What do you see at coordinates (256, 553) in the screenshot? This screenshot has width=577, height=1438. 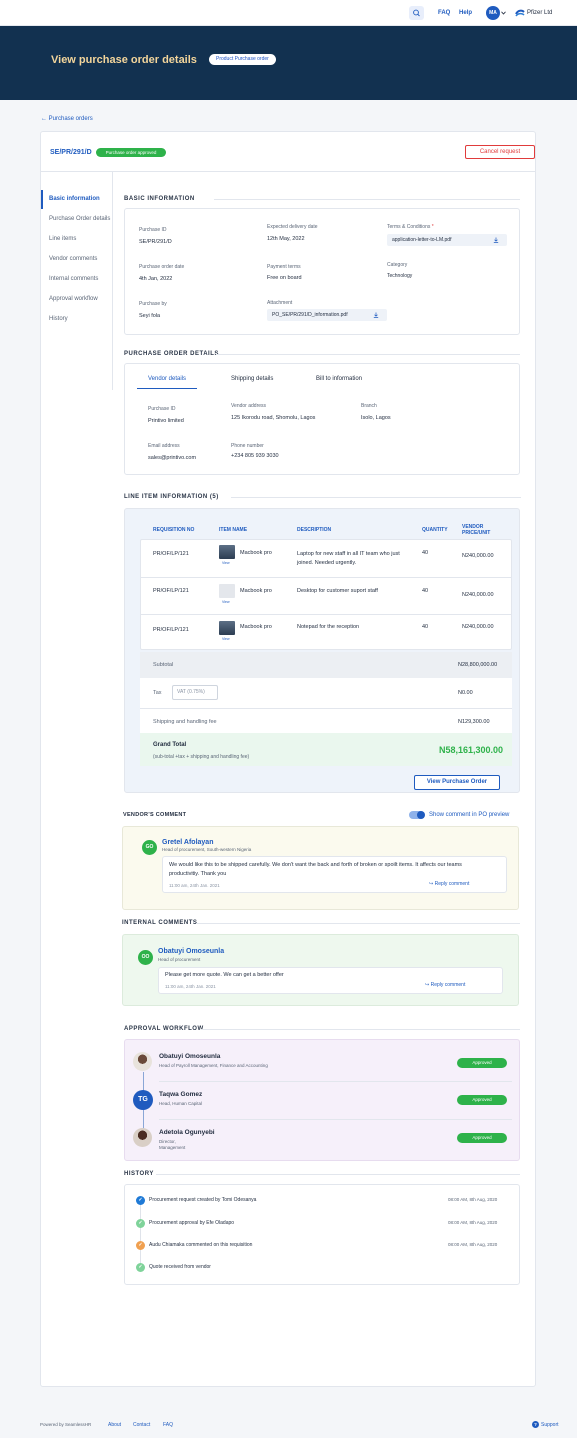 I see `row-1-item-name: Macbook pro` at bounding box center [256, 553].